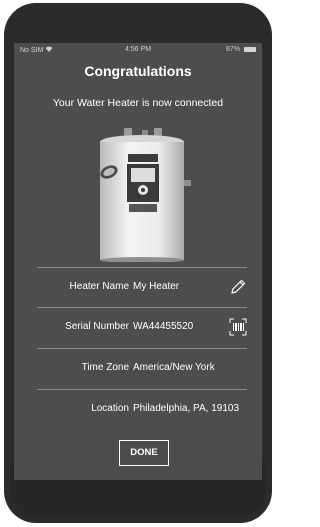 The image size is (320, 527). What do you see at coordinates (142, 195) in the screenshot?
I see `water-heater-image` at bounding box center [142, 195].